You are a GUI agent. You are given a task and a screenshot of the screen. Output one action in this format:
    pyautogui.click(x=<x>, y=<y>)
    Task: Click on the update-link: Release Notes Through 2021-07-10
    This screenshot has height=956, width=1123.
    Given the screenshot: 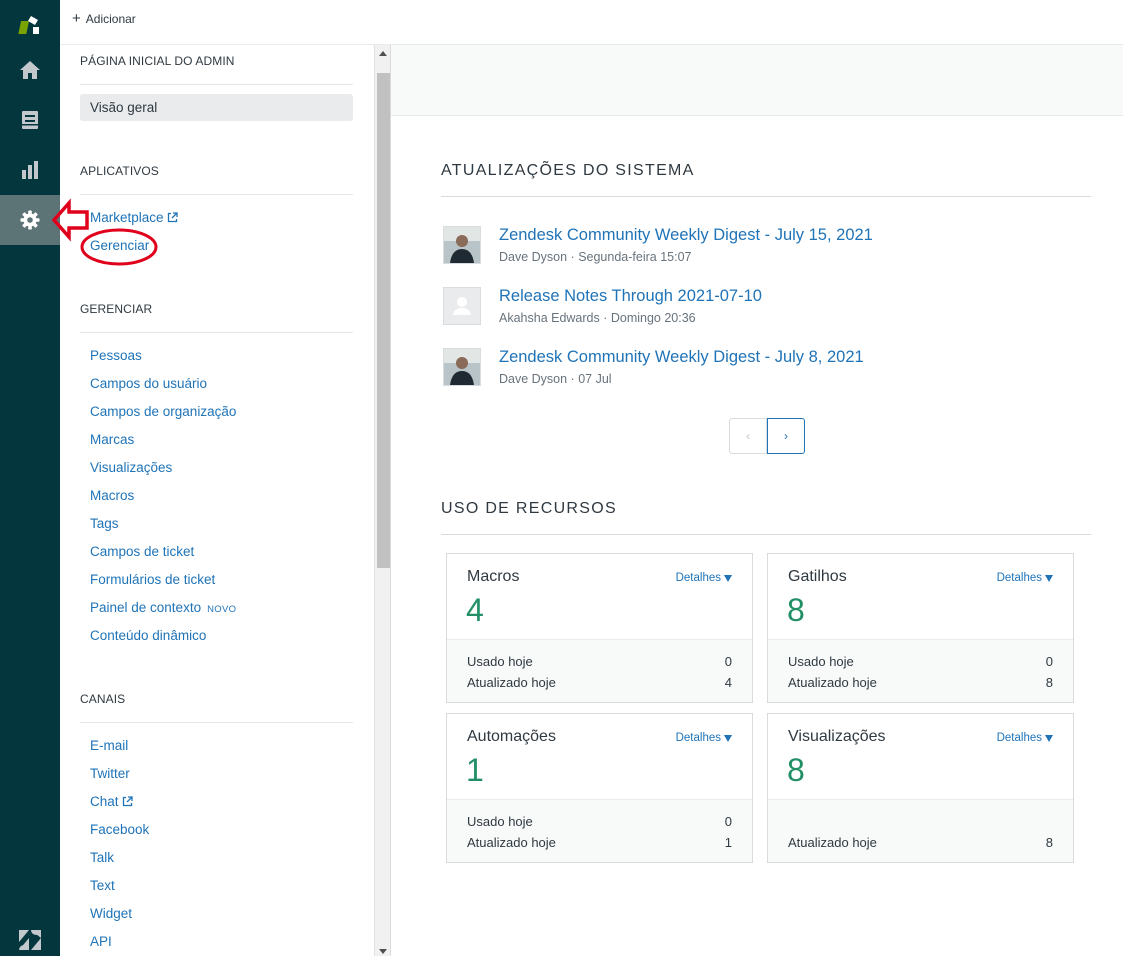 What is the action you would take?
    pyautogui.click(x=630, y=296)
    